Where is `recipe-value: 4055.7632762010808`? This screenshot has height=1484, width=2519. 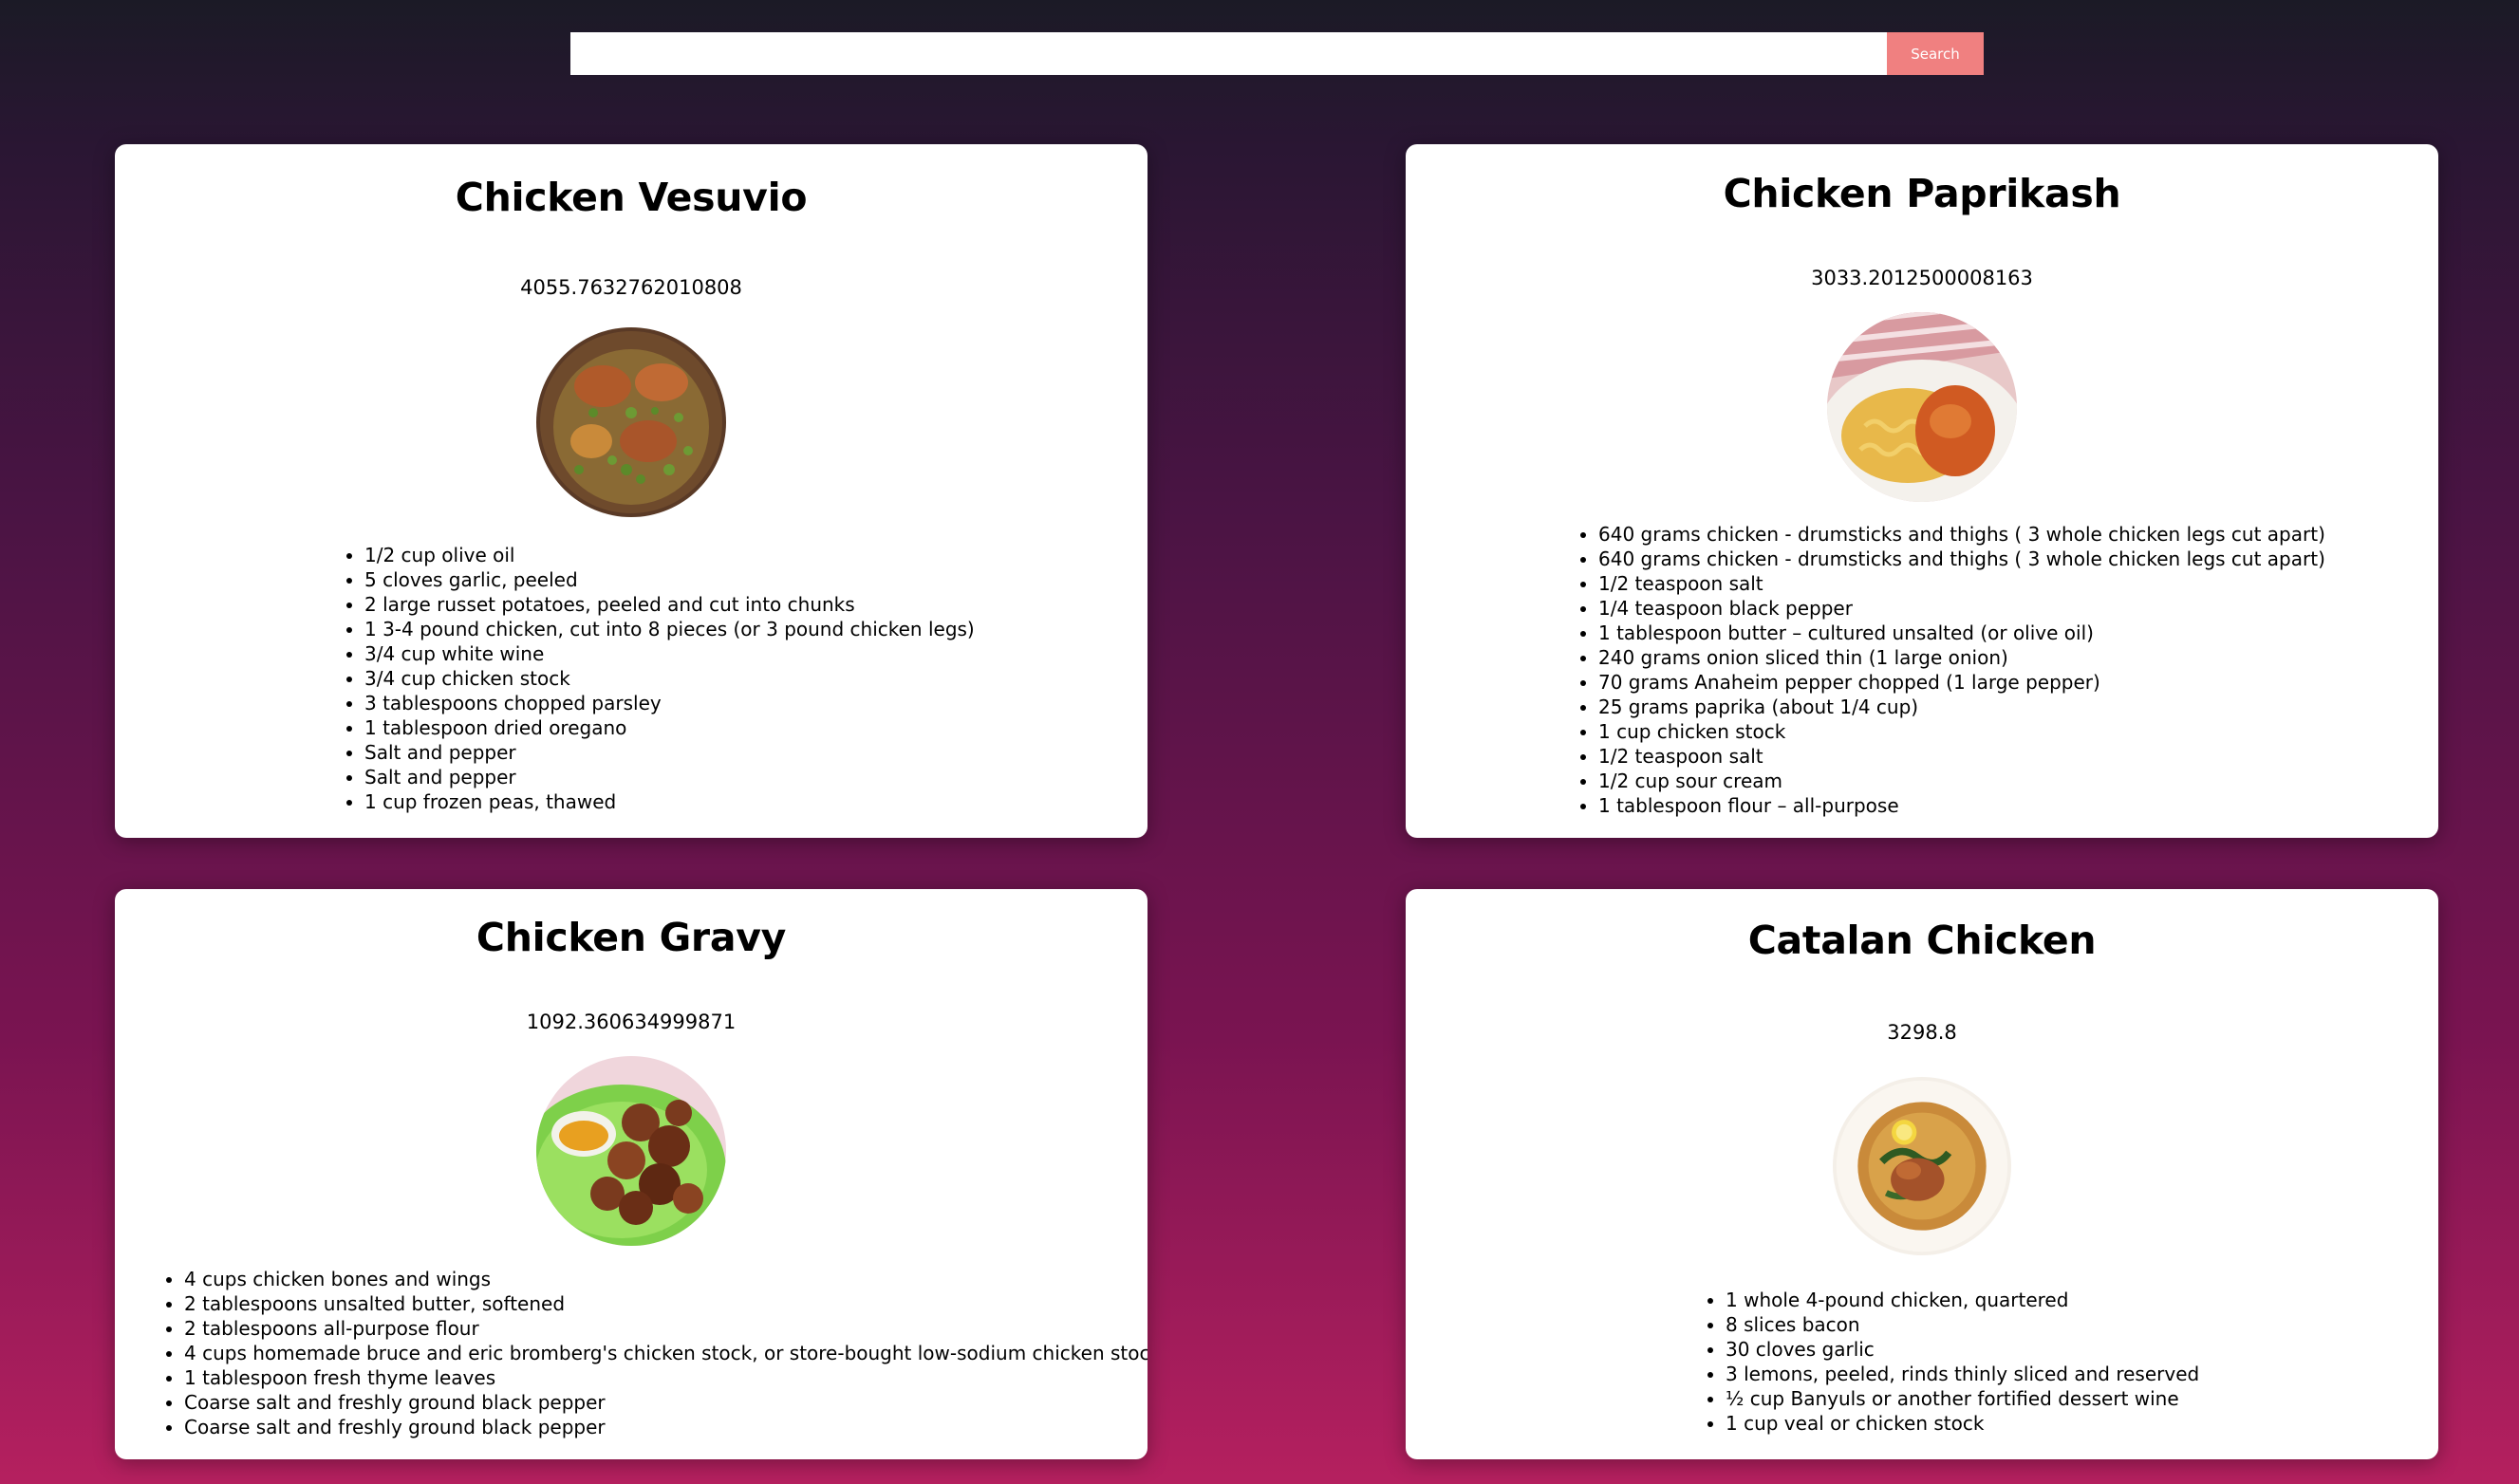
recipe-value: 4055.7632762010808 is located at coordinates (631, 287).